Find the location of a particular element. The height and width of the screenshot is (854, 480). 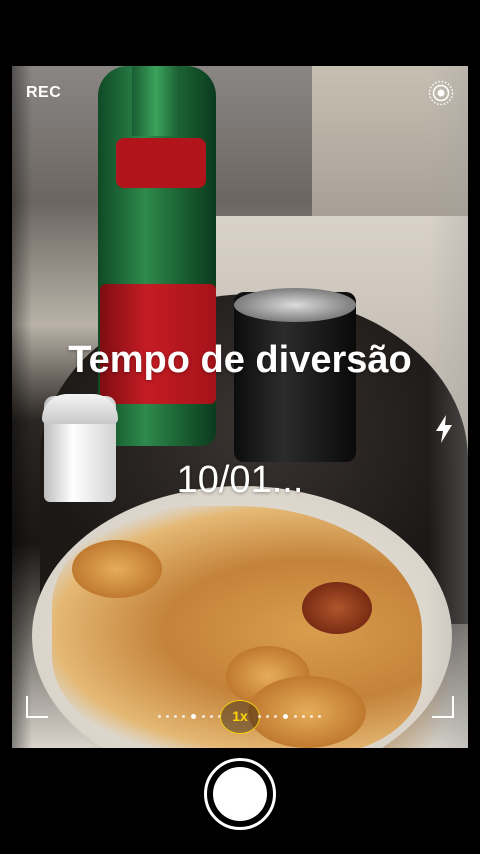

live-photo-icon is located at coordinates (441, 93).